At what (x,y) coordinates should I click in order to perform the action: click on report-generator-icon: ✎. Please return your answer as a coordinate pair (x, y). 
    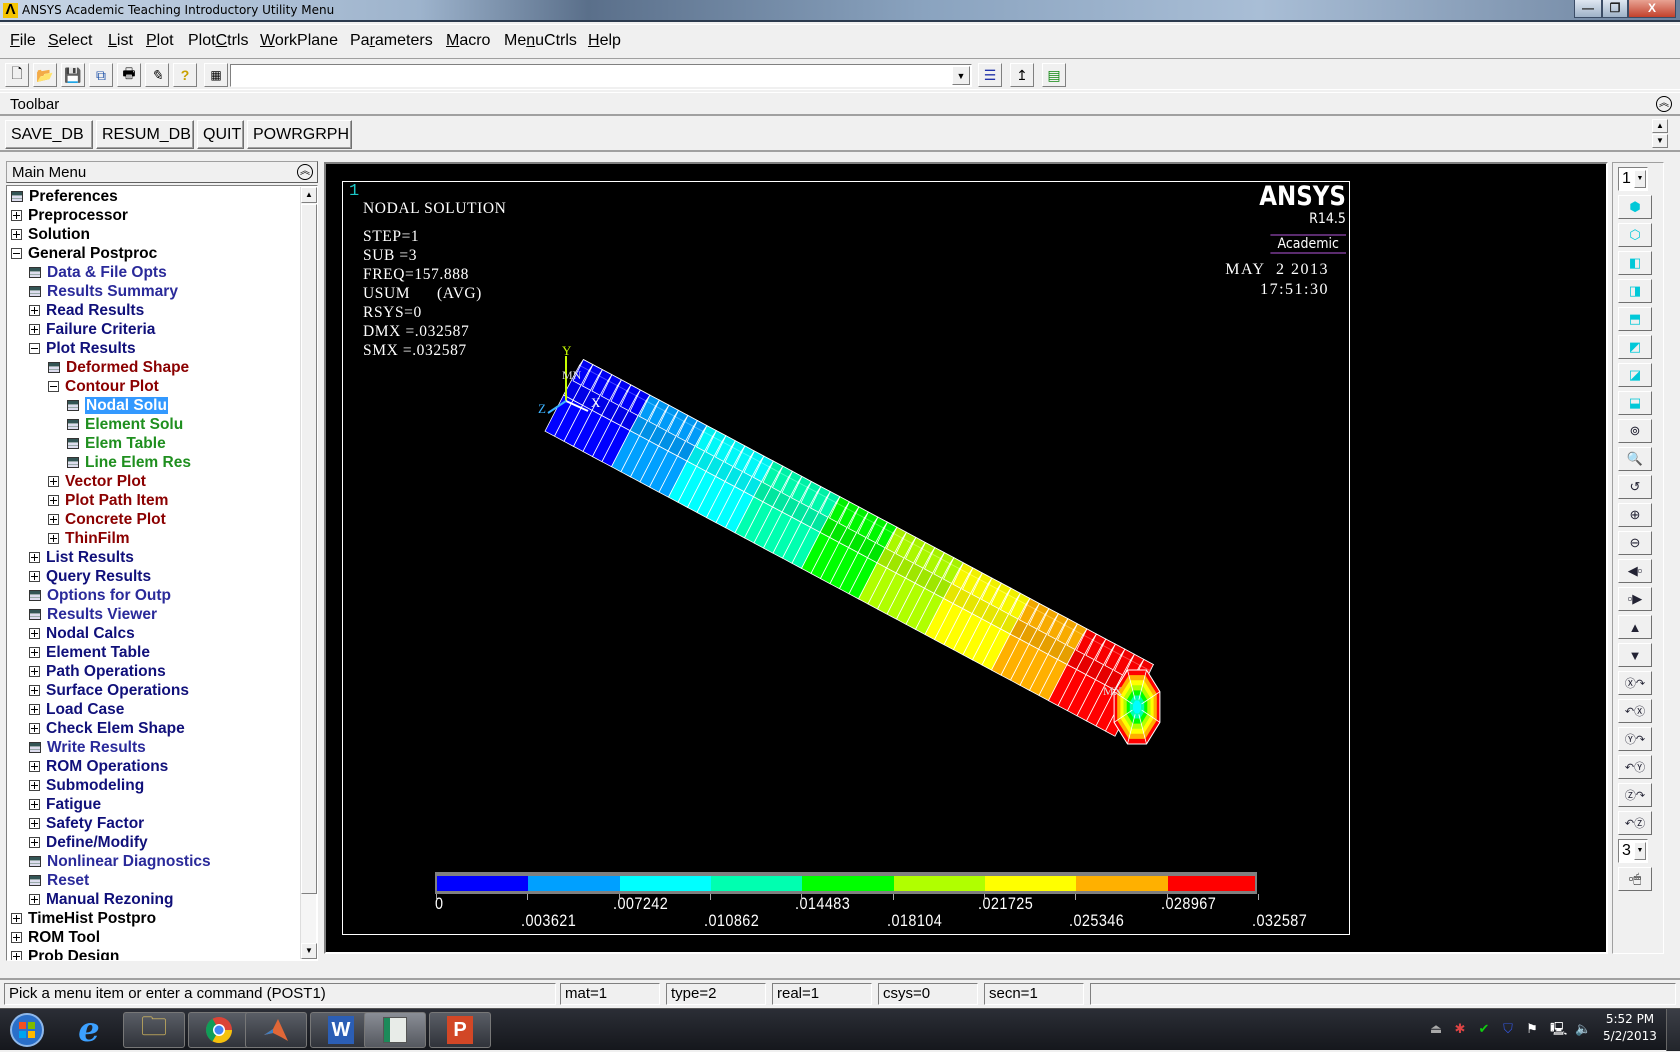
    Looking at the image, I should click on (157, 75).